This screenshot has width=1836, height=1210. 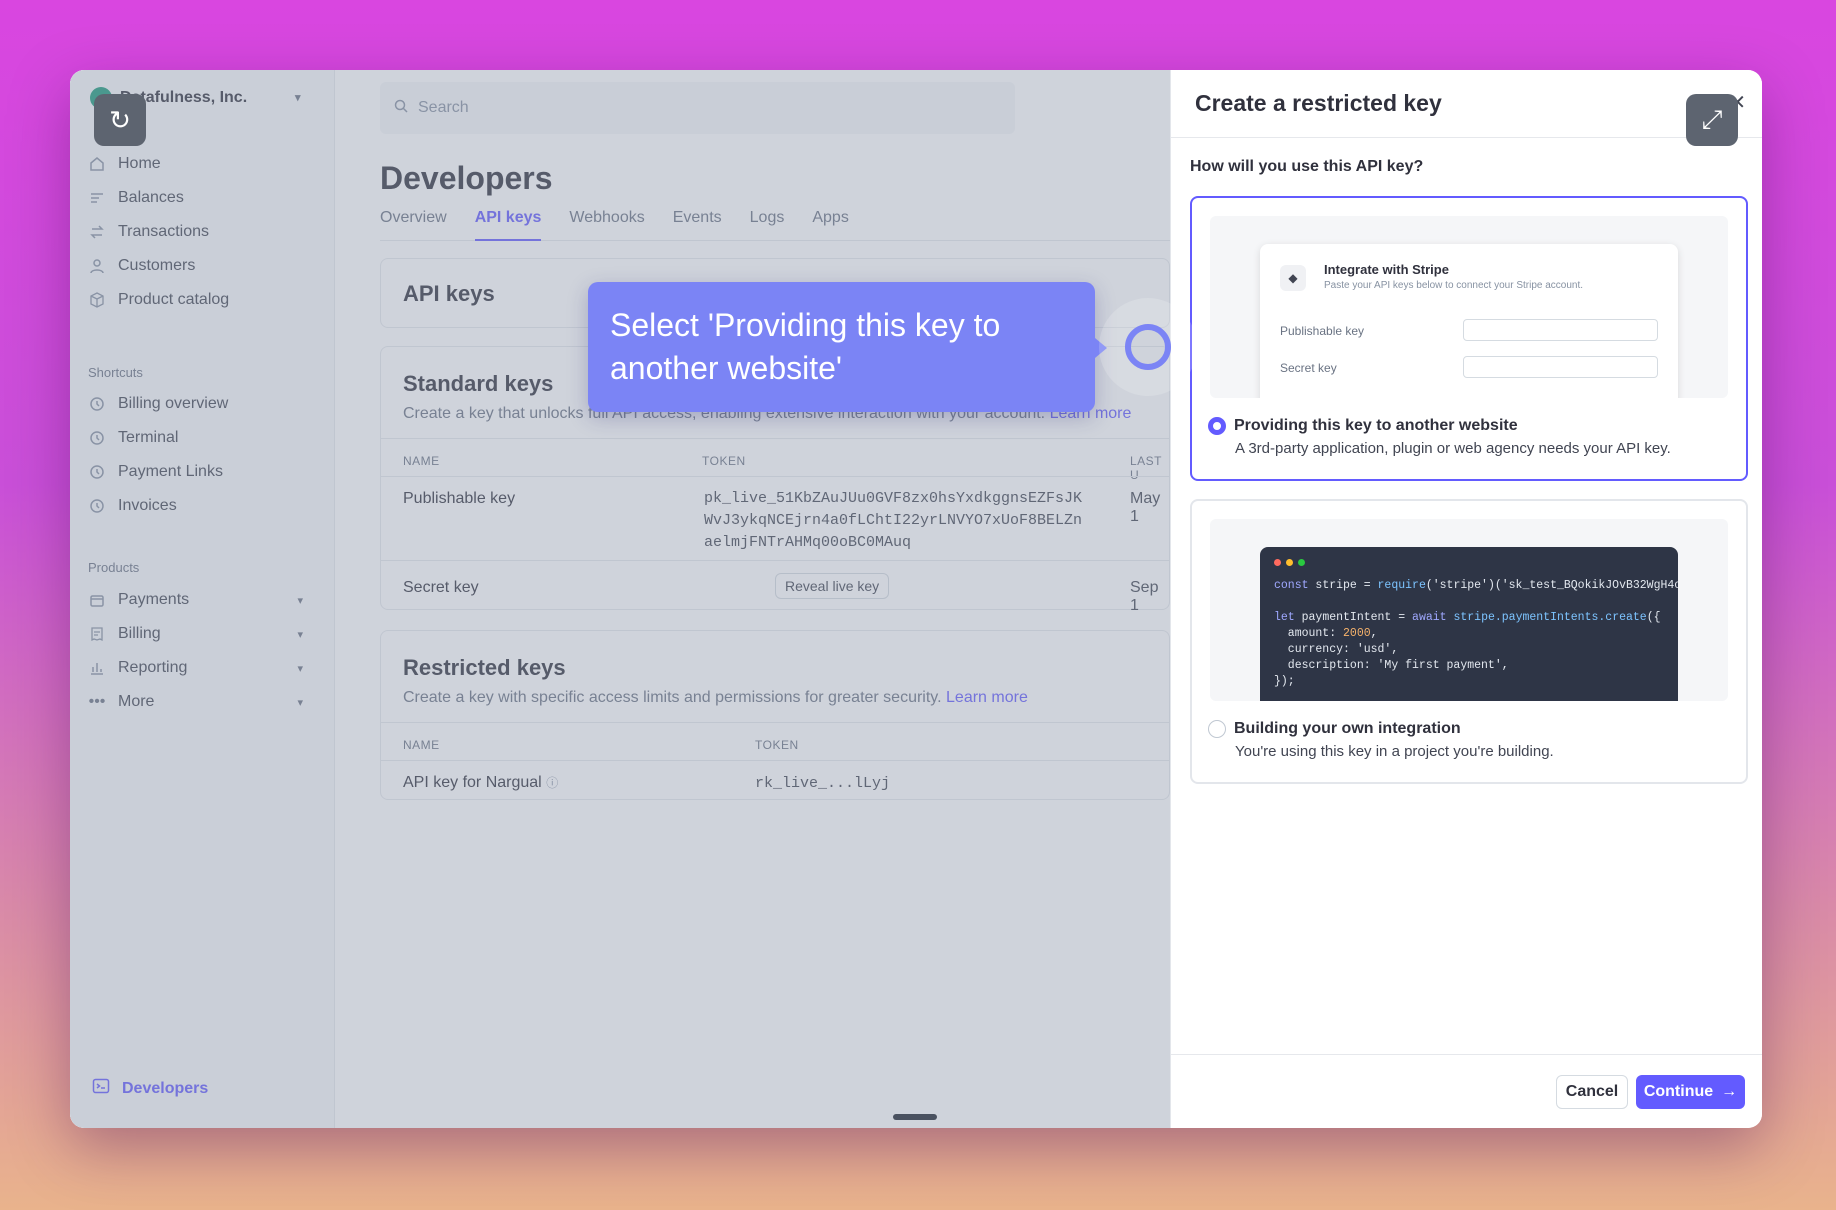 I want to click on radio-another-website: Providing this key to another website, so click(x=1363, y=426).